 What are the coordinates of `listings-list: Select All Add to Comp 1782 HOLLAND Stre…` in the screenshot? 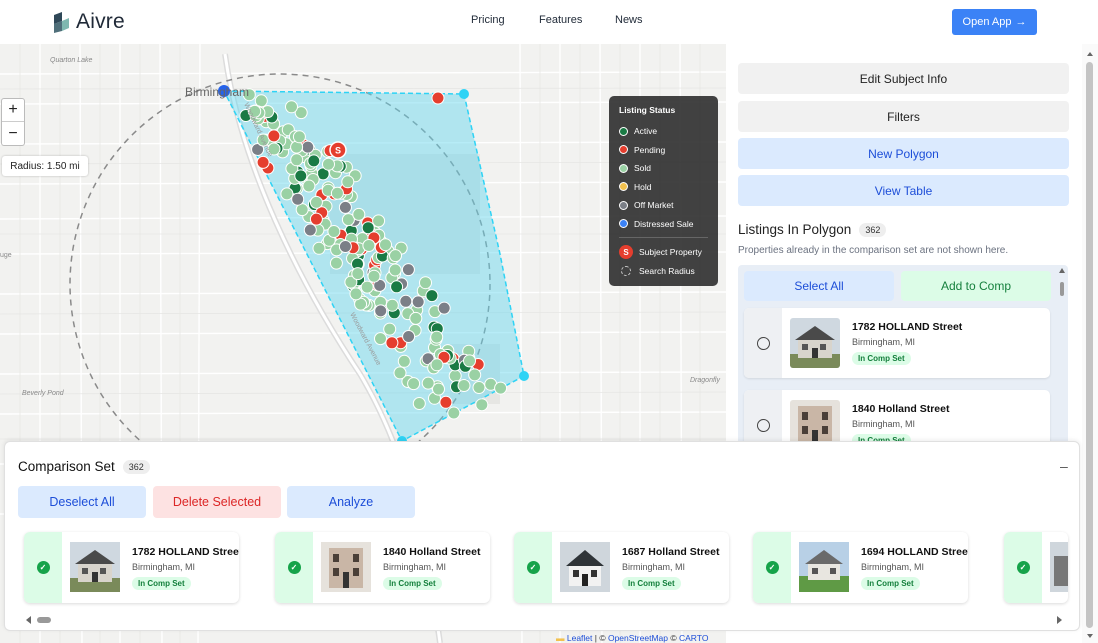 It's located at (903, 355).